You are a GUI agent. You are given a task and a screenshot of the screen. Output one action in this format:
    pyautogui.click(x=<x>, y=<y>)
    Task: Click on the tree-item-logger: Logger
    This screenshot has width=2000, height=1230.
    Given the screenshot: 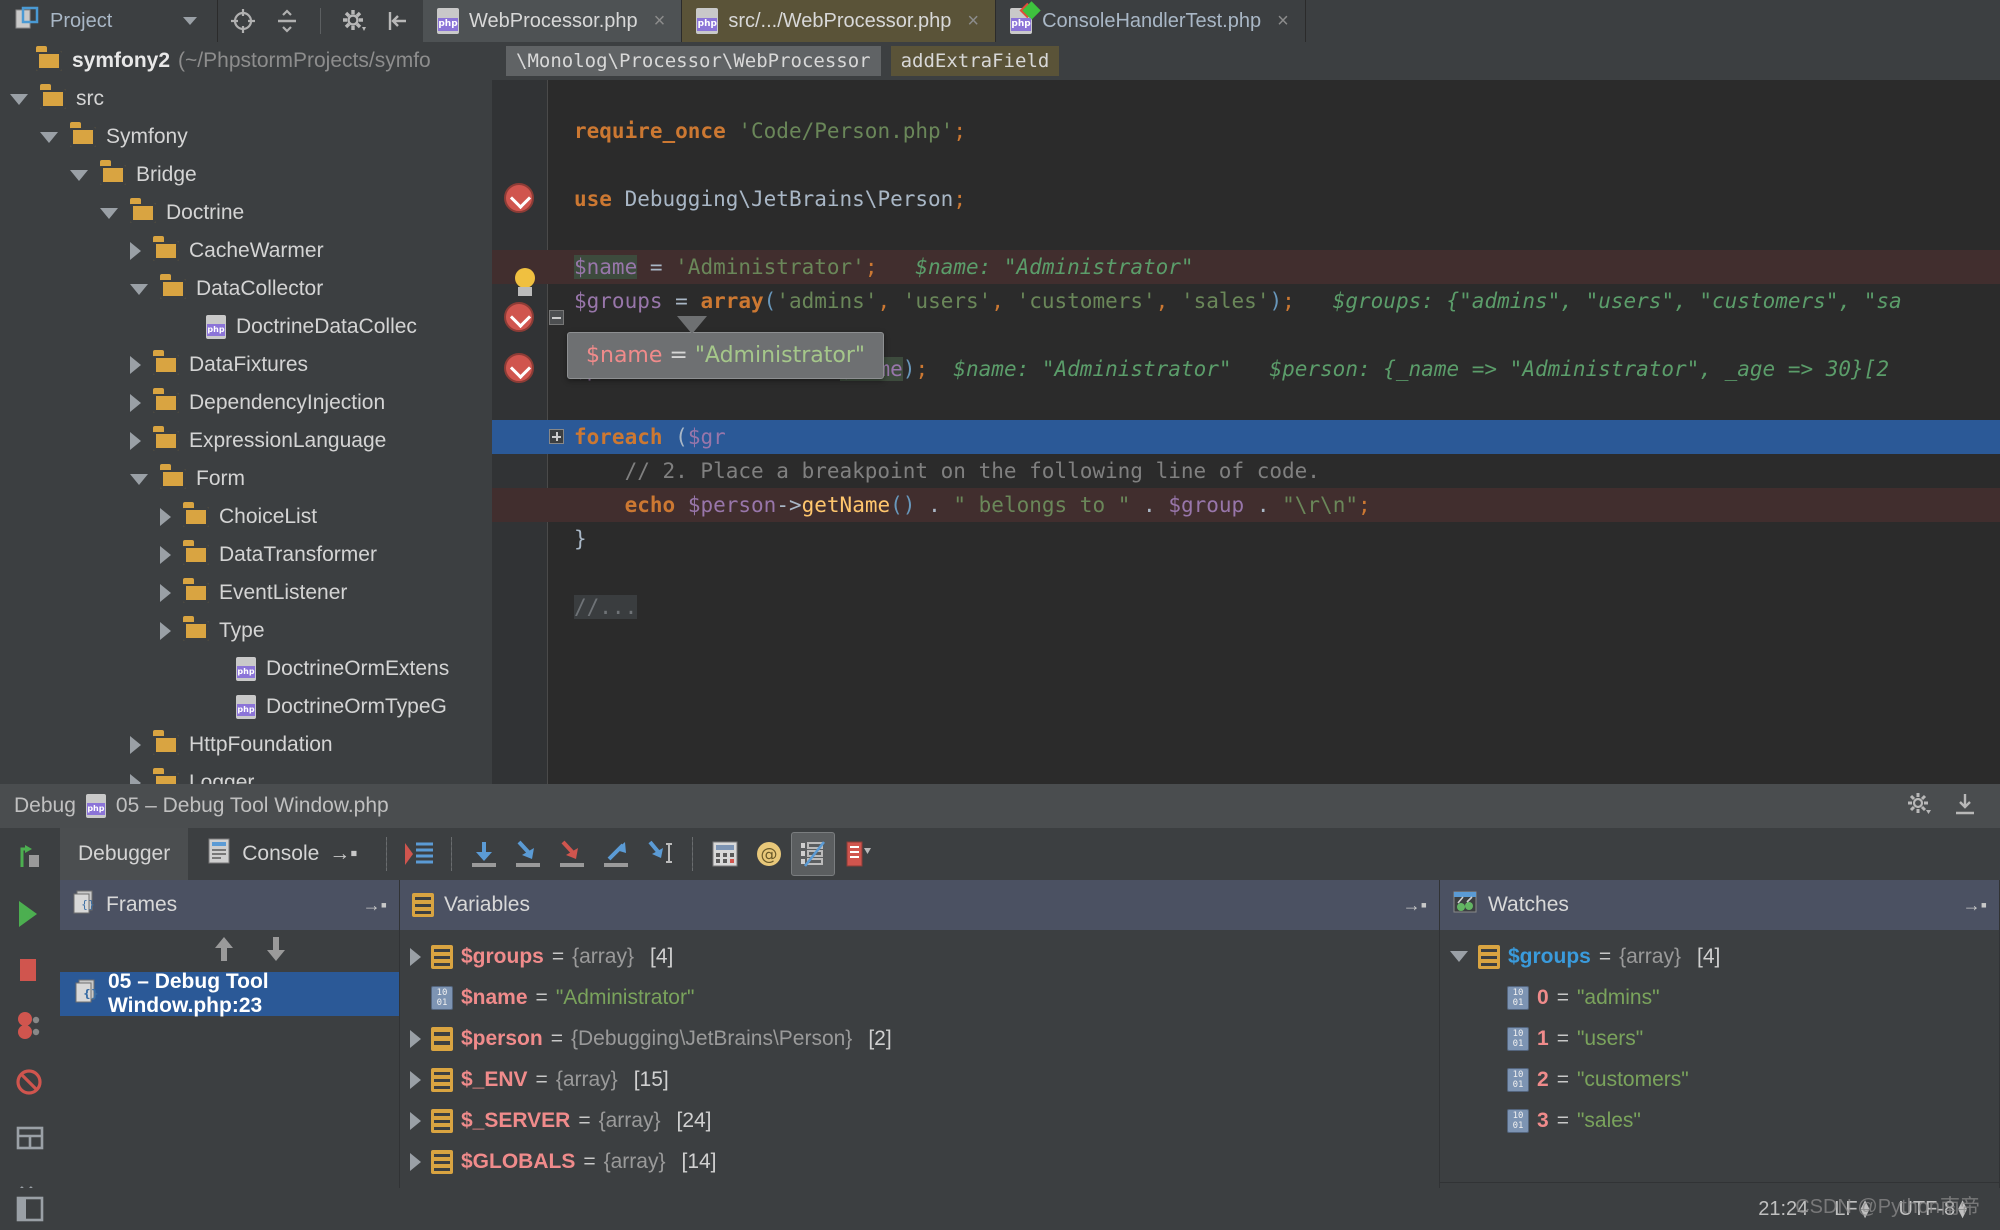 What is the action you would take?
    pyautogui.click(x=246, y=774)
    